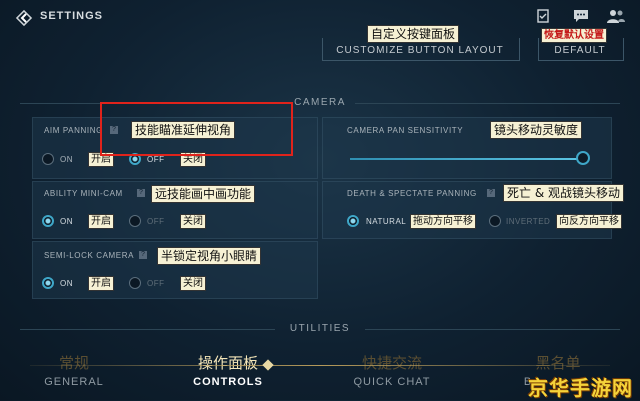  I want to click on semi-lock-zh-label: 半锁定视角小眼睛, so click(209, 256).